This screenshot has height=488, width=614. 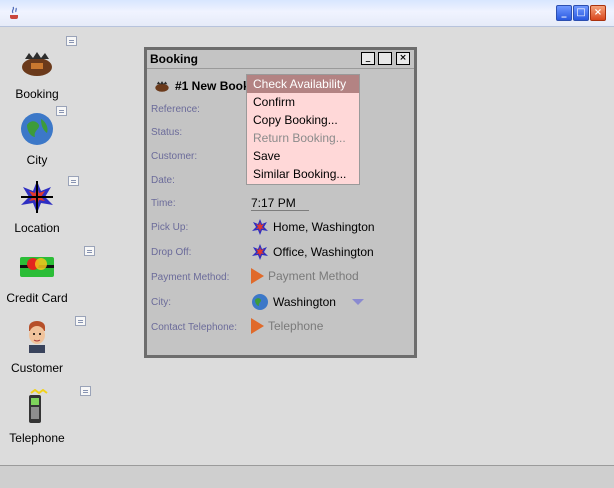 I want to click on close-button: ×, so click(x=598, y=13).